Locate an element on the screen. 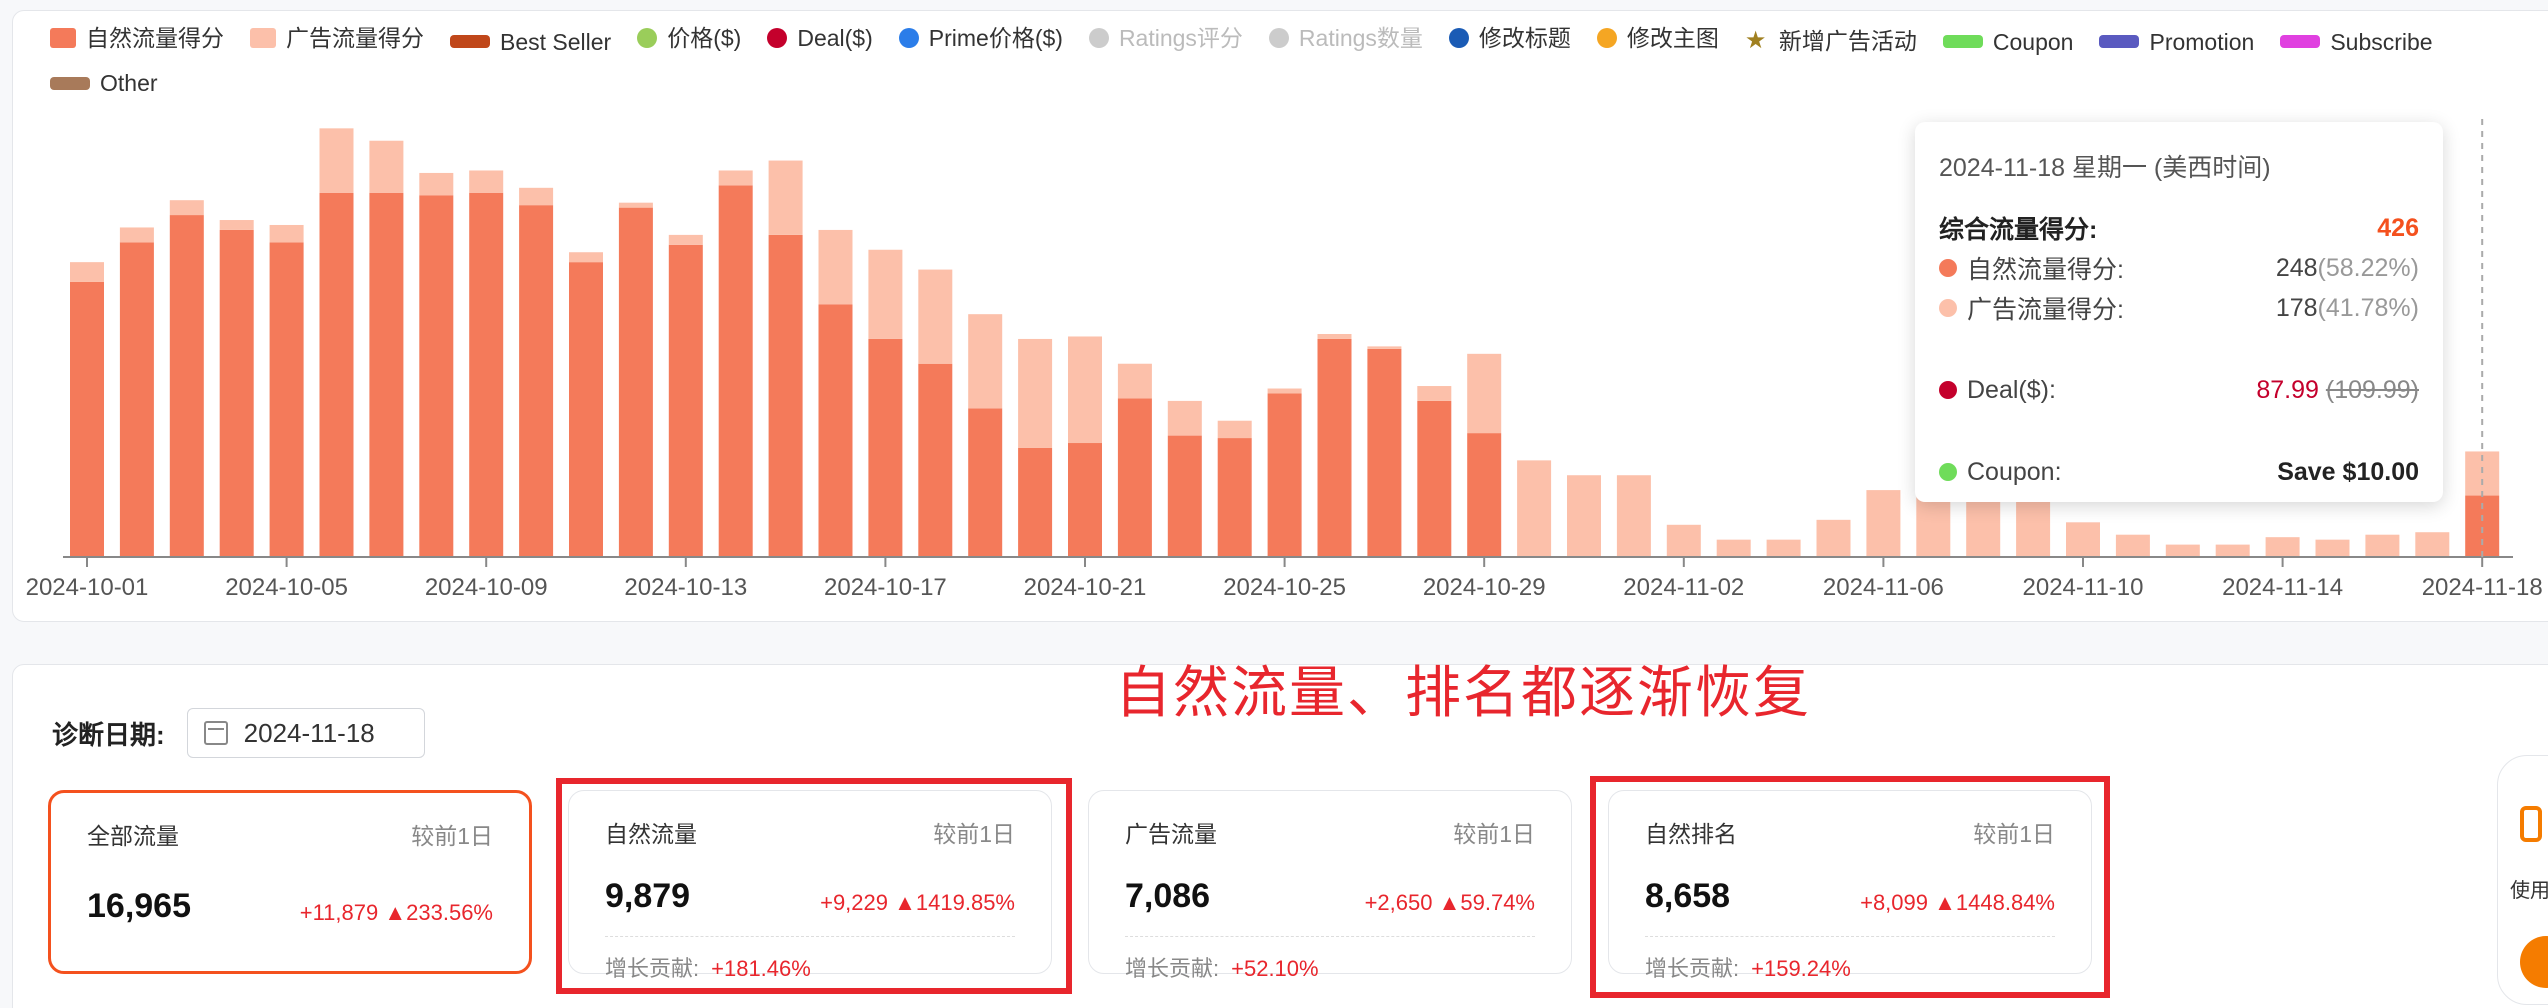 The width and height of the screenshot is (2548, 1008). legend-item: 价格($) is located at coordinates (689, 38).